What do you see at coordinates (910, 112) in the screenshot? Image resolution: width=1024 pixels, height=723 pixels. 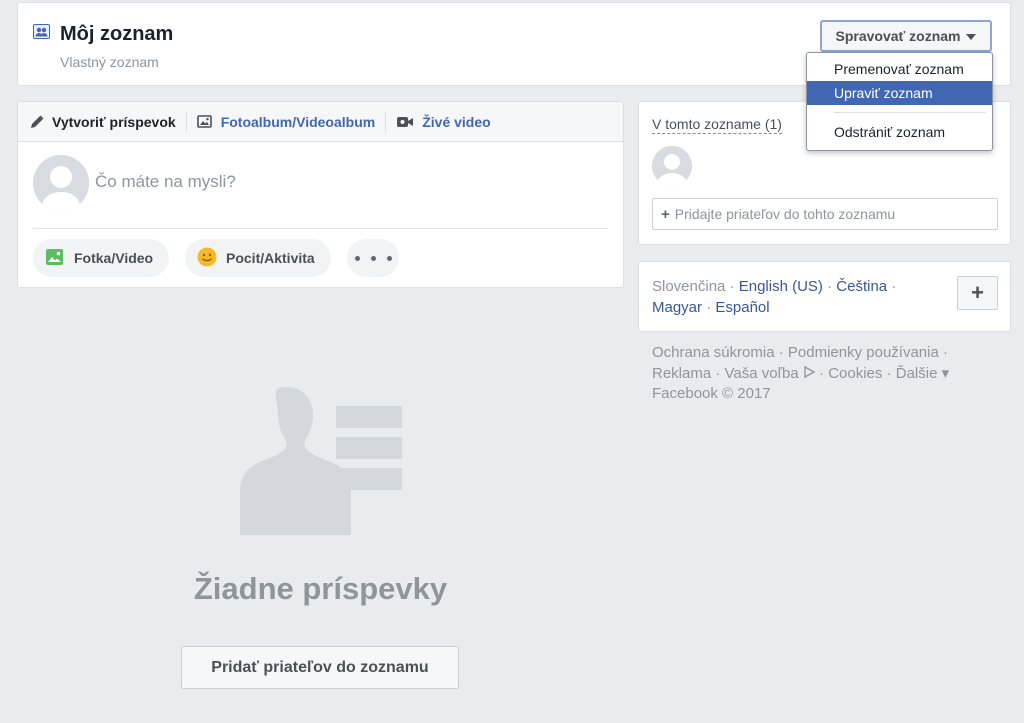 I see `menu-divider` at bounding box center [910, 112].